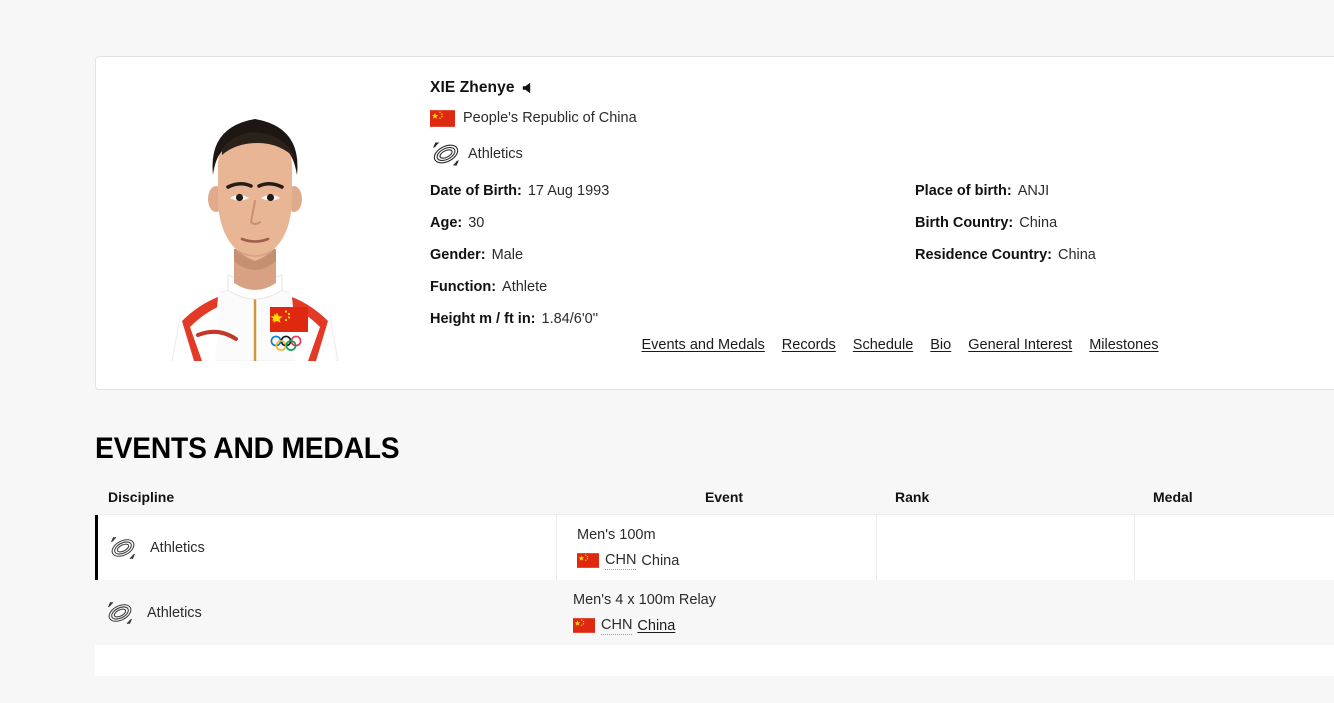  What do you see at coordinates (495, 154) in the screenshot?
I see `athlete-sport-label: Athletics` at bounding box center [495, 154].